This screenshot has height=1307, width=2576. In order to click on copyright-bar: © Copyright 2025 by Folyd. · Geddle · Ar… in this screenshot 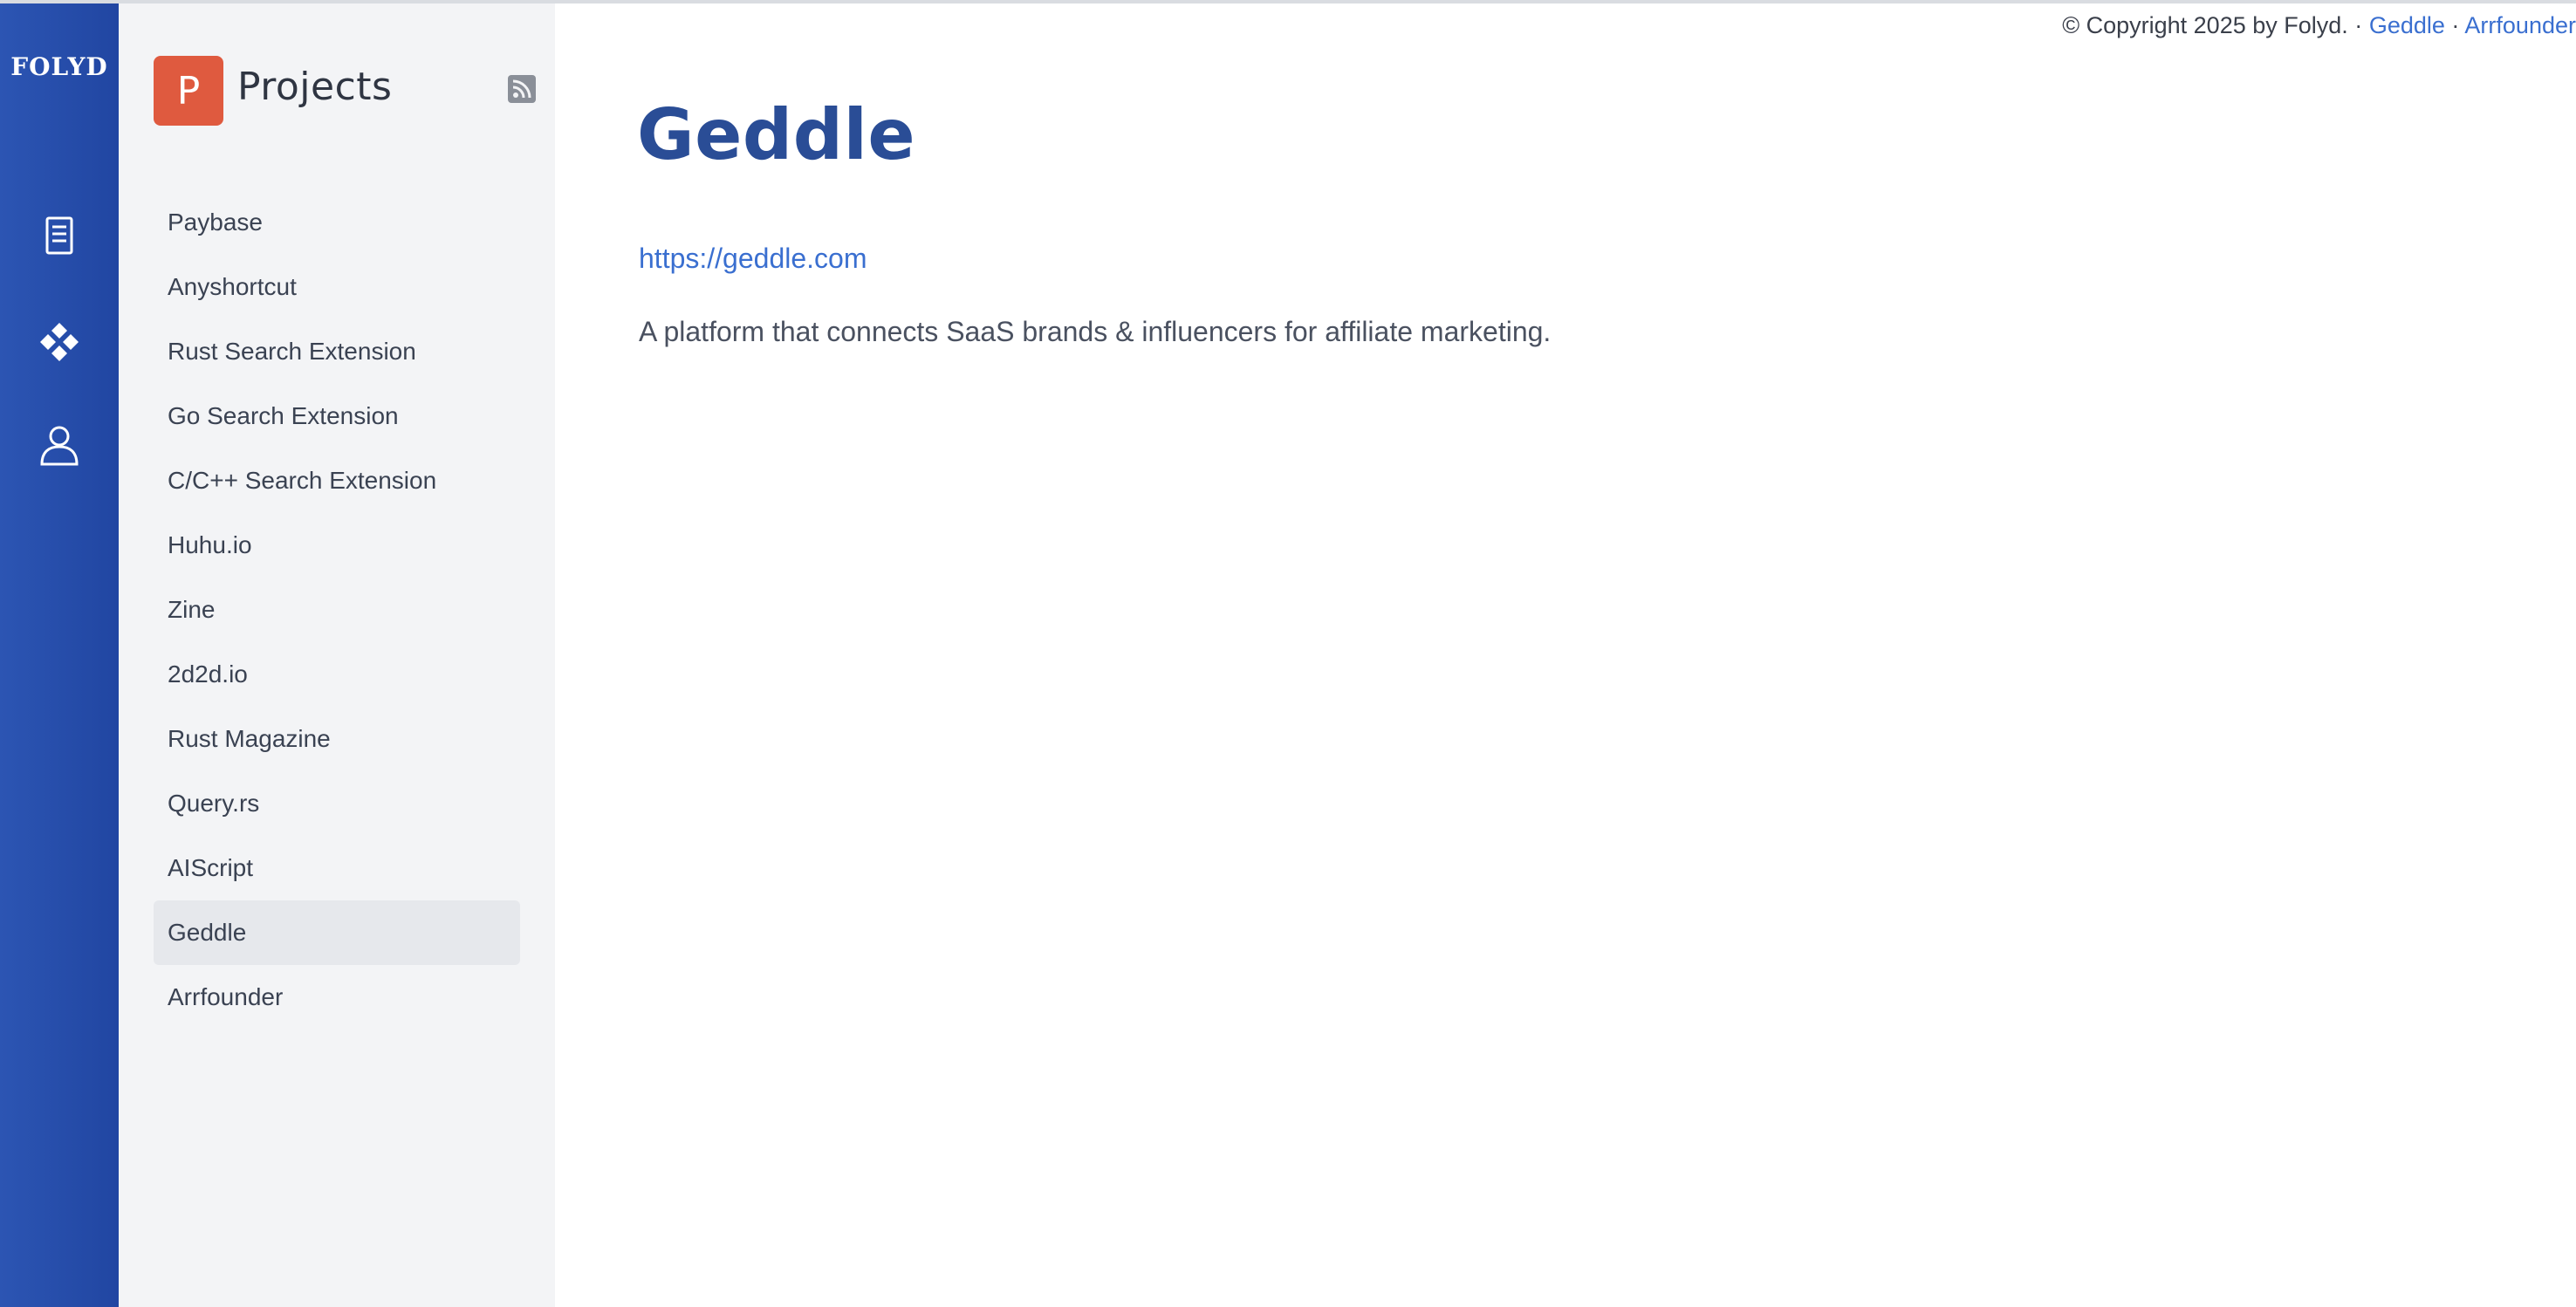, I will do `click(2319, 25)`.